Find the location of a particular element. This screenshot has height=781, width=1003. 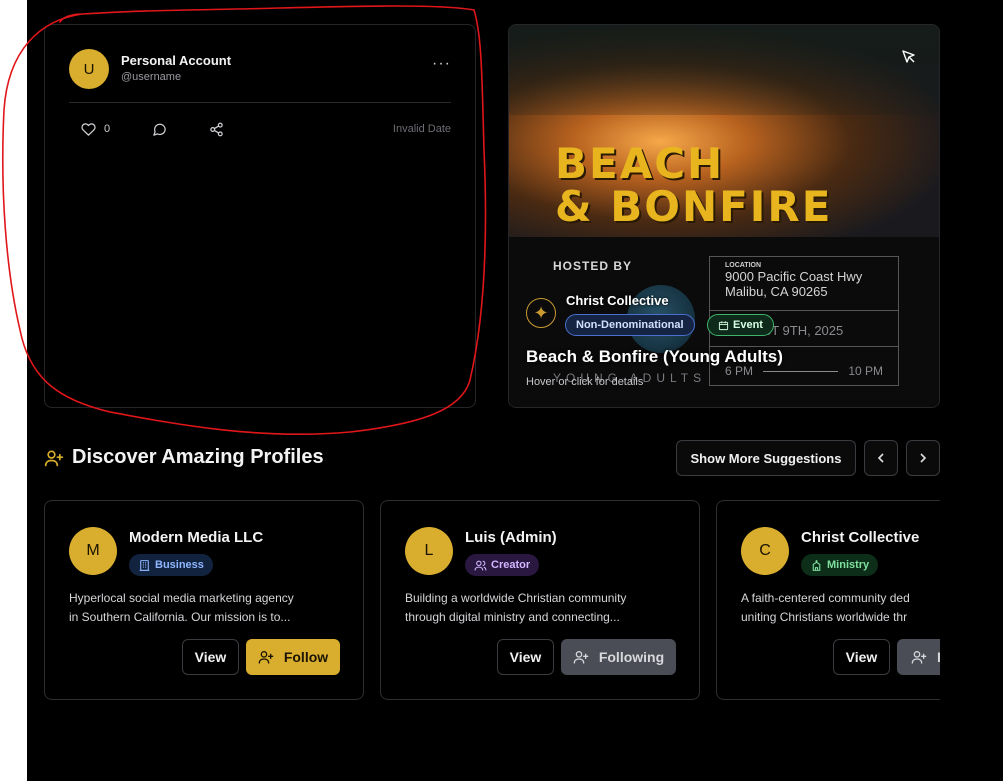

denomination-chip: Non-Denominational is located at coordinates (630, 325).